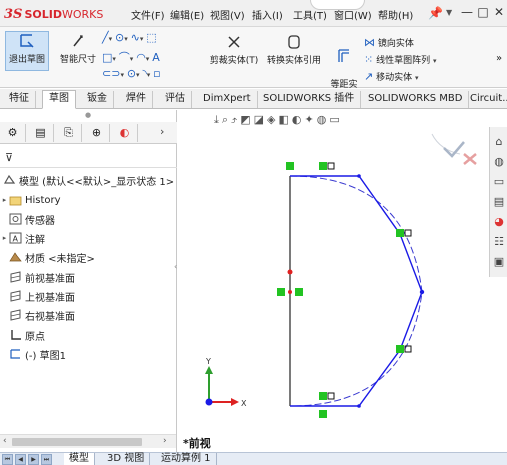 Image resolution: width=507 pixels, height=465 pixels. What do you see at coordinates (97, 99) in the screenshot?
I see `tab-sheet-metal: 钣金` at bounding box center [97, 99].